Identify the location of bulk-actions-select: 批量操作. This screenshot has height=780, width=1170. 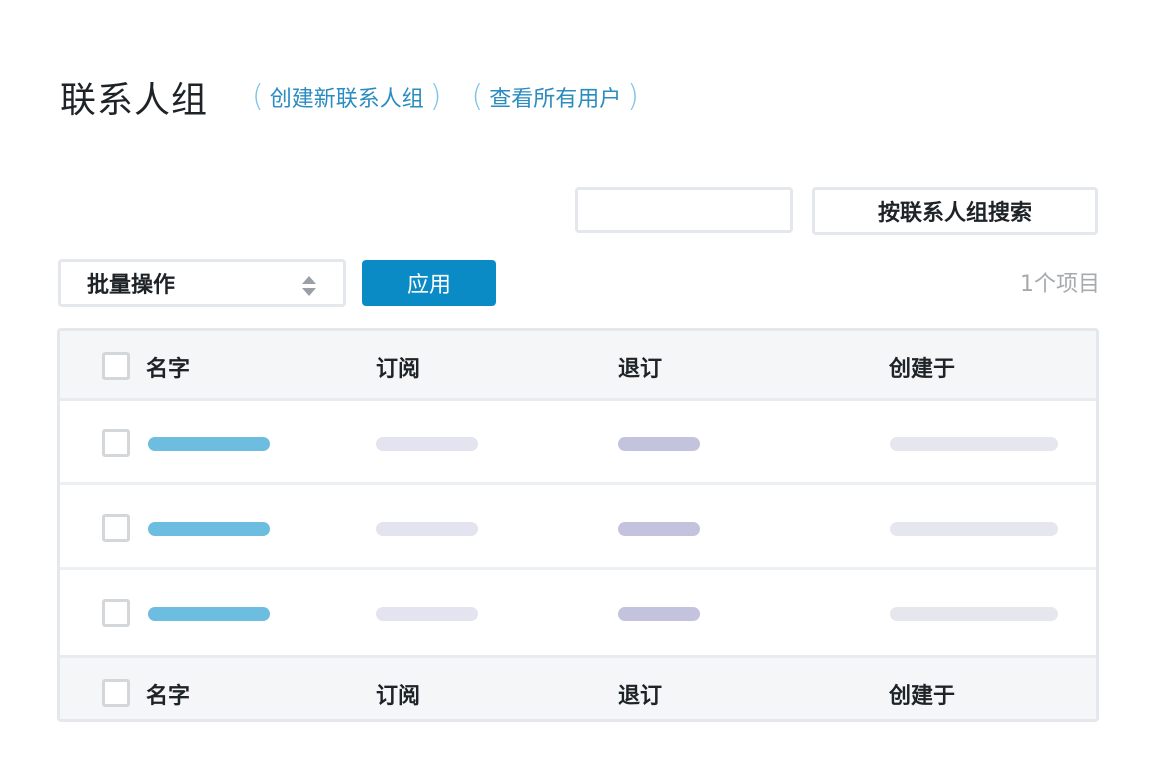
(202, 283).